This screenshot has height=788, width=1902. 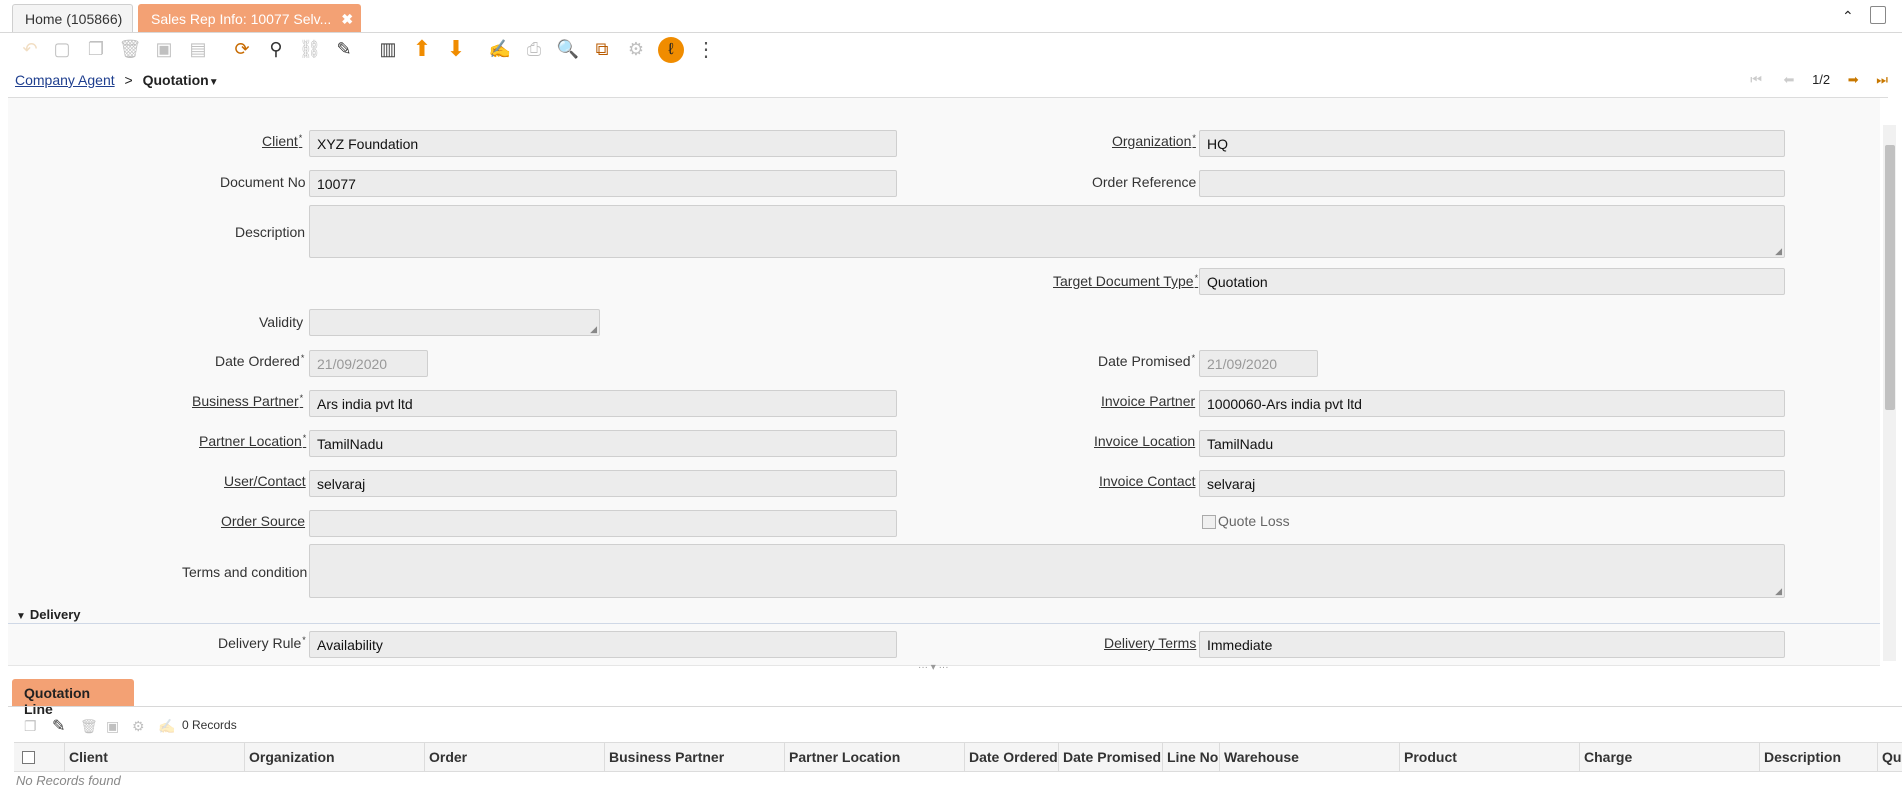 I want to click on arrow-up-icon: ⬆, so click(x=422, y=48).